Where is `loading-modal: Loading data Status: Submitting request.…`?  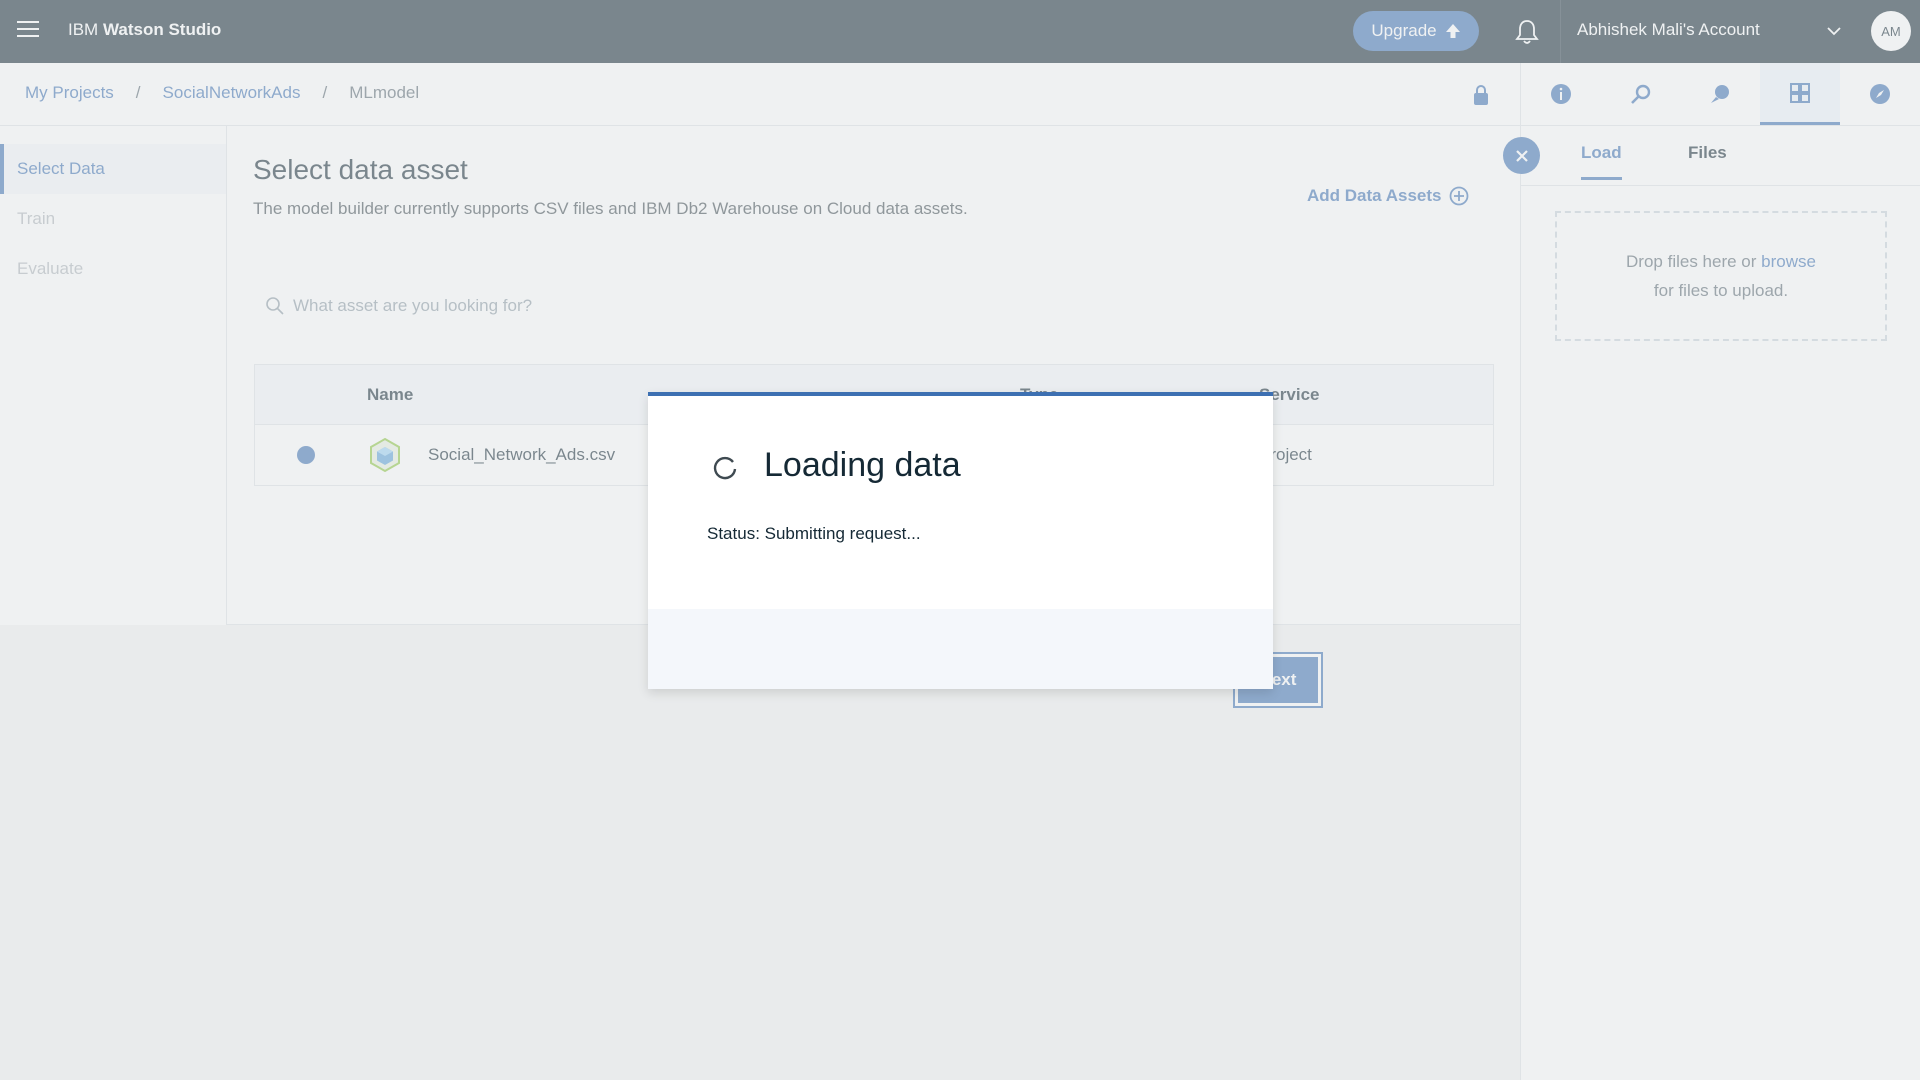 loading-modal: Loading data Status: Submitting request.… is located at coordinates (960, 540).